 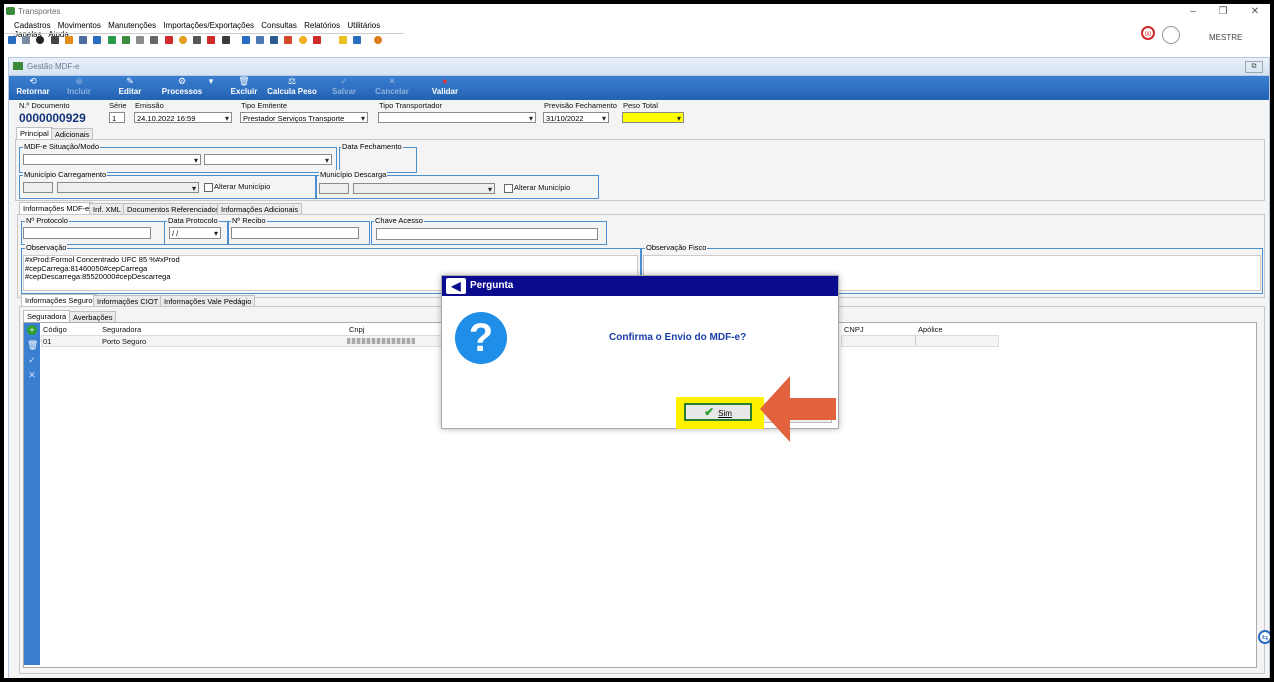 What do you see at coordinates (166, 118) in the screenshot?
I see `emissao-value: 24.10.2022 16:59` at bounding box center [166, 118].